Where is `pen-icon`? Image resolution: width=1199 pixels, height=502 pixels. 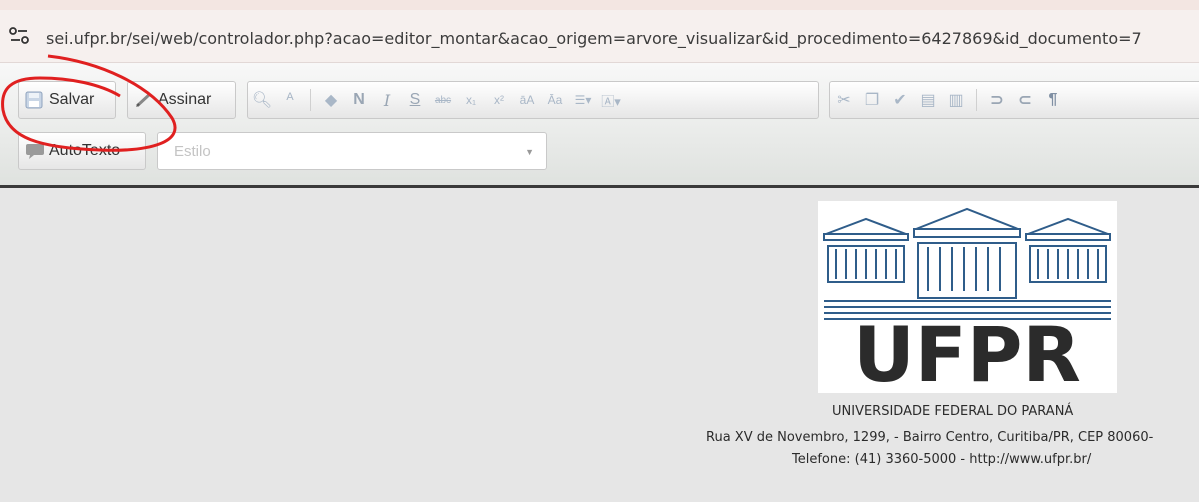 pen-icon is located at coordinates (144, 100).